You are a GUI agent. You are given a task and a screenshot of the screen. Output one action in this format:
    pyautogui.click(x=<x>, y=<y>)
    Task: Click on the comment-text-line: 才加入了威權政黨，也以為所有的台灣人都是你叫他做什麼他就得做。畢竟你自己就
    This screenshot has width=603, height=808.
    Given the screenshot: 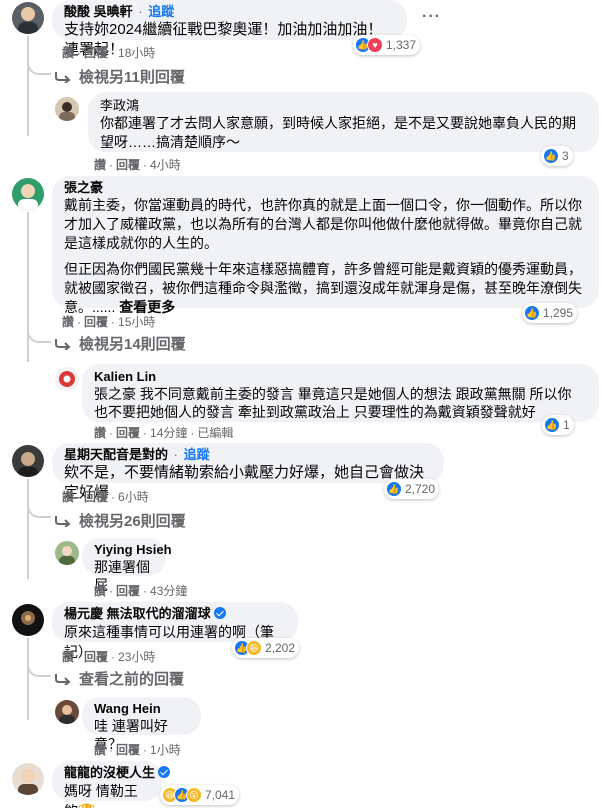 What is the action you would take?
    pyautogui.click(x=323, y=224)
    